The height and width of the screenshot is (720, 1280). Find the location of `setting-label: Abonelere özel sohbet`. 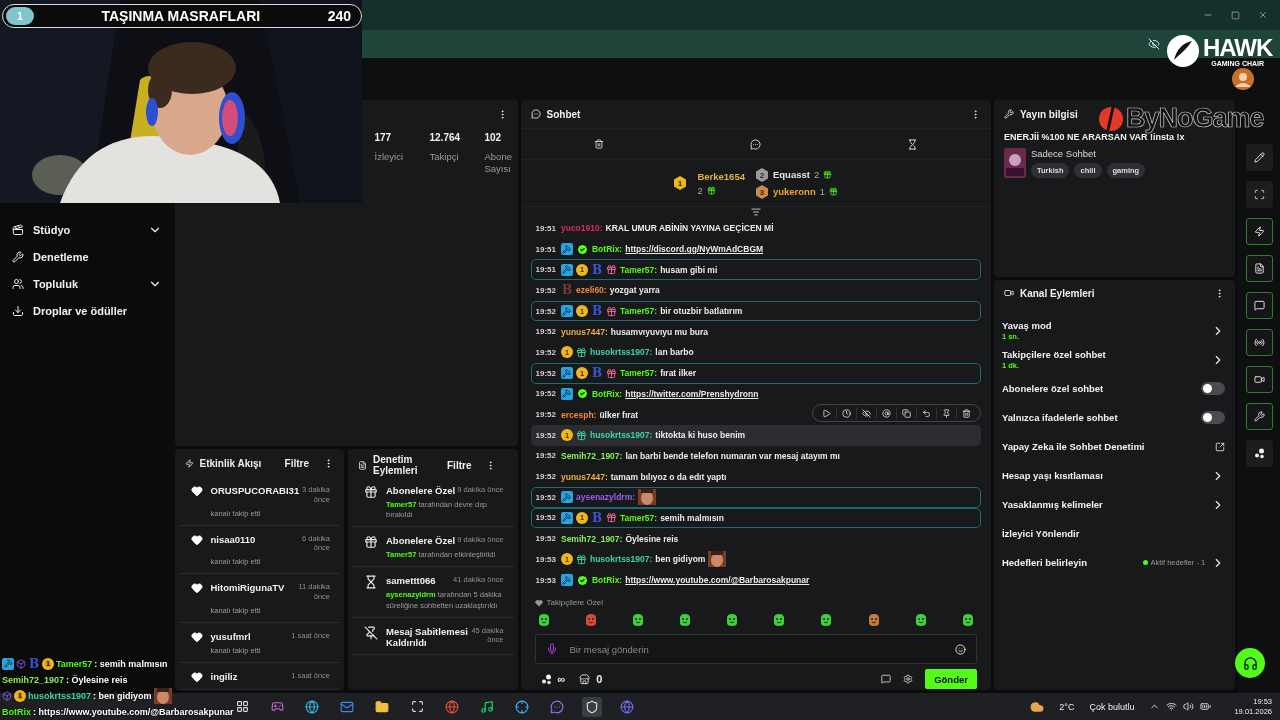

setting-label: Abonelere özel sohbet is located at coordinates (1098, 388).